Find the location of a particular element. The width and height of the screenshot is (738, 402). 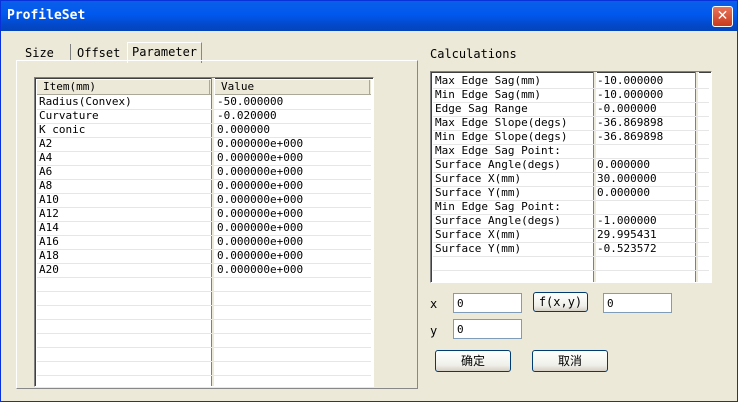

row-label: K conic is located at coordinates (62, 129).